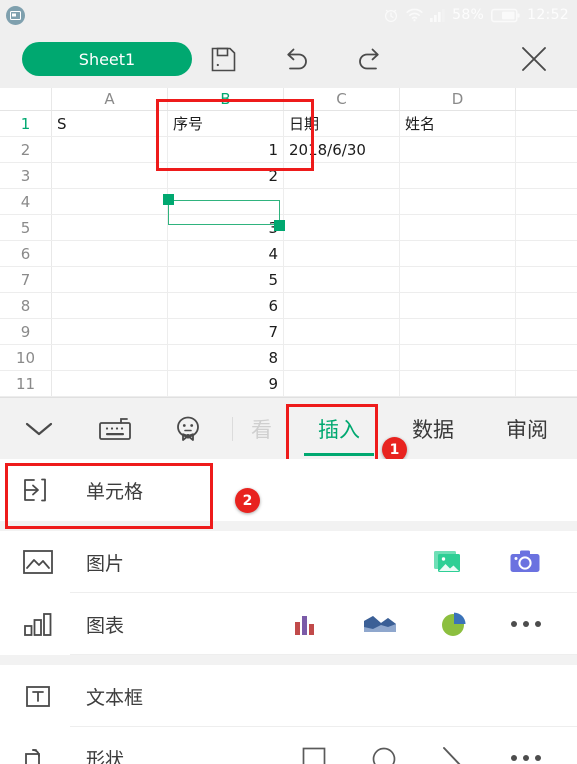 Image resolution: width=577 pixels, height=764 pixels. What do you see at coordinates (226, 175) in the screenshot?
I see `cell-b3: 2` at bounding box center [226, 175].